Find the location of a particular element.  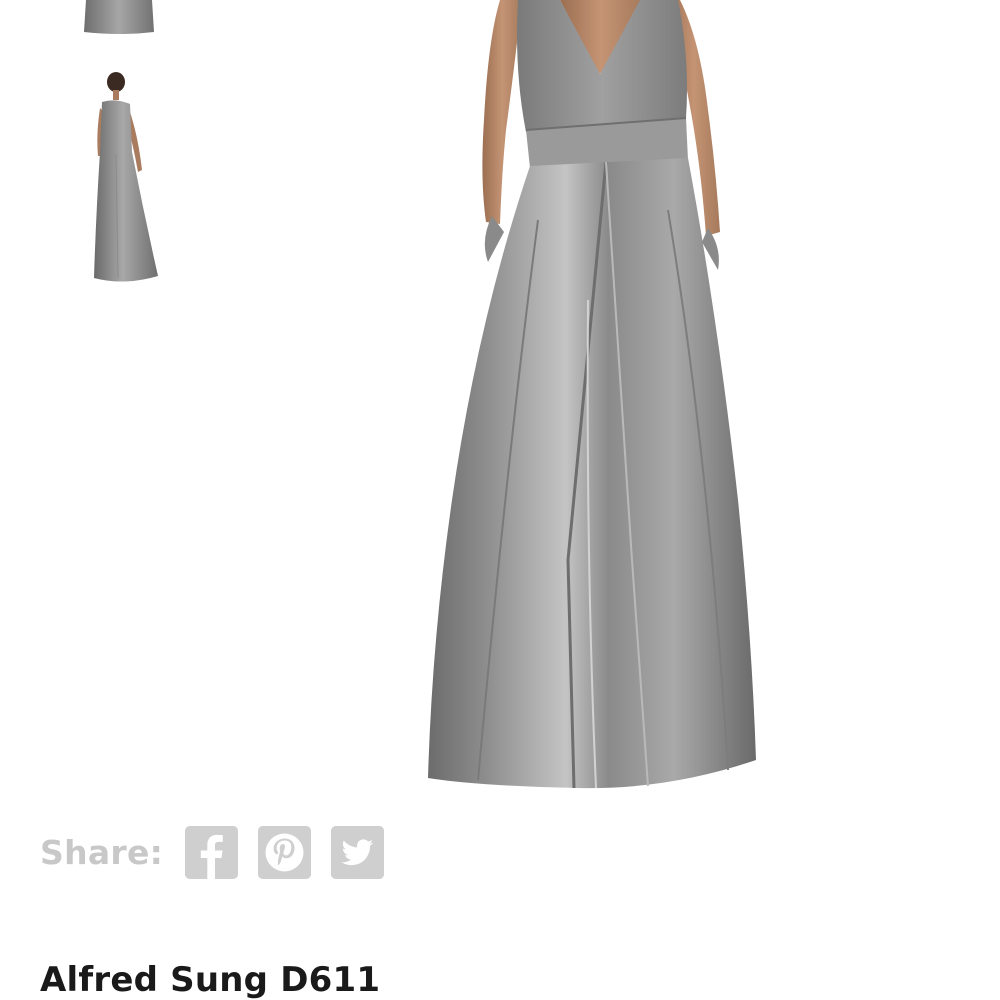

share-bar: Share: is located at coordinates (212, 852).